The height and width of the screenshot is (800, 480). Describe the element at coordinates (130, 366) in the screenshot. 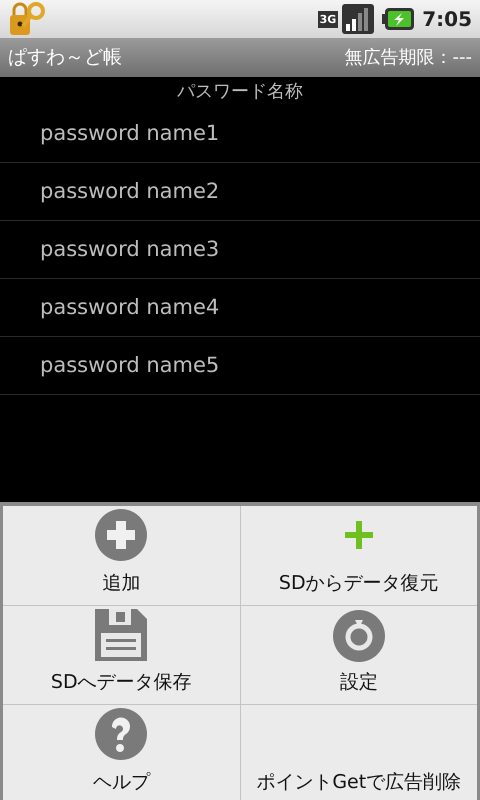

I see `password-list-item: password name5` at that location.